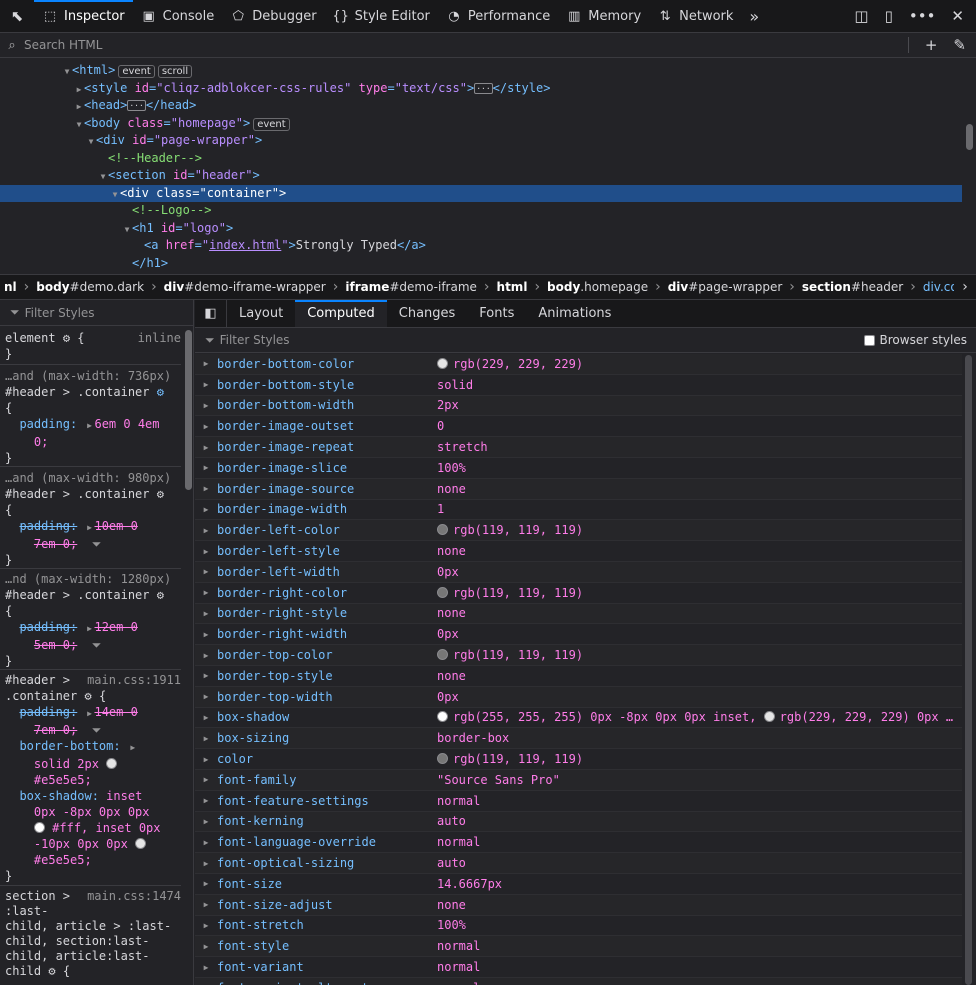 Image resolution: width=976 pixels, height=985 pixels. Describe the element at coordinates (969, 137) in the screenshot. I see `markup-scrollbar` at that location.